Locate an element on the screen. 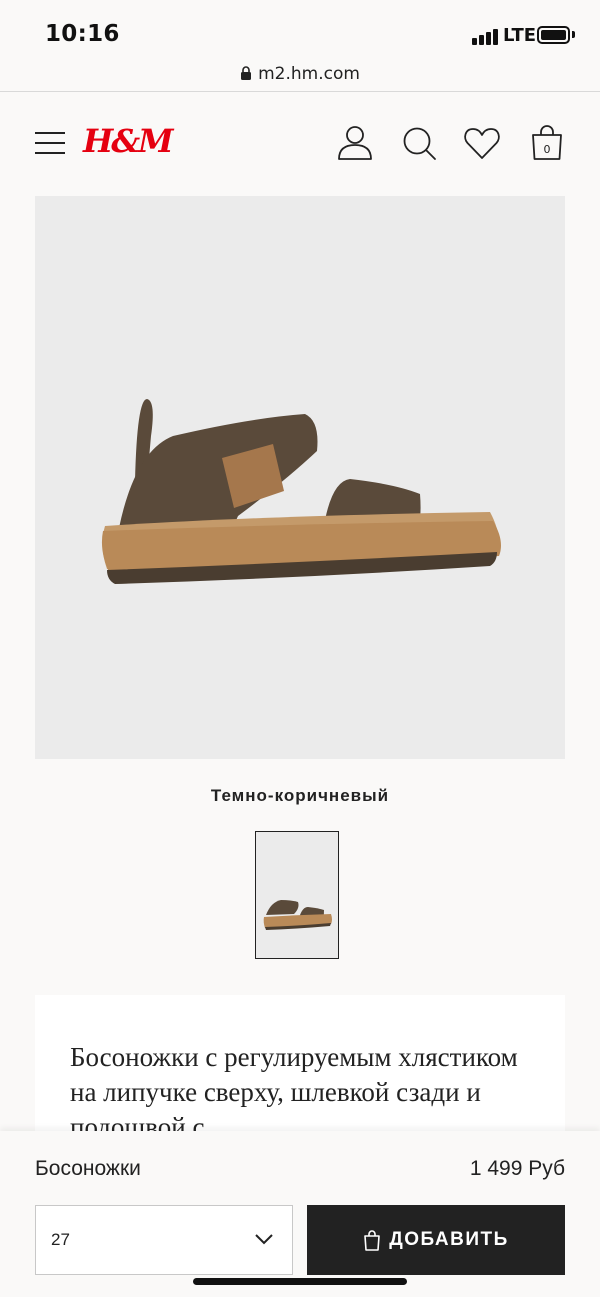 Image resolution: width=600 pixels, height=1297 pixels. product-thumbnail is located at coordinates (297, 895).